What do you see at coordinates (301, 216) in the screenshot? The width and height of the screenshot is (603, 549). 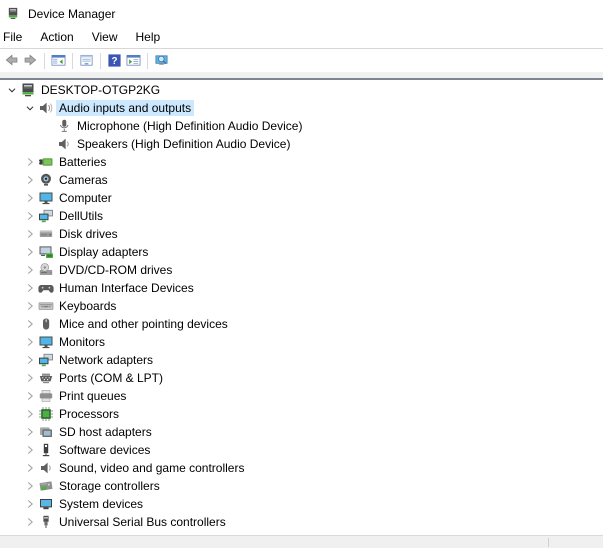 I see `tree-item-dellutils: DellUtils` at bounding box center [301, 216].